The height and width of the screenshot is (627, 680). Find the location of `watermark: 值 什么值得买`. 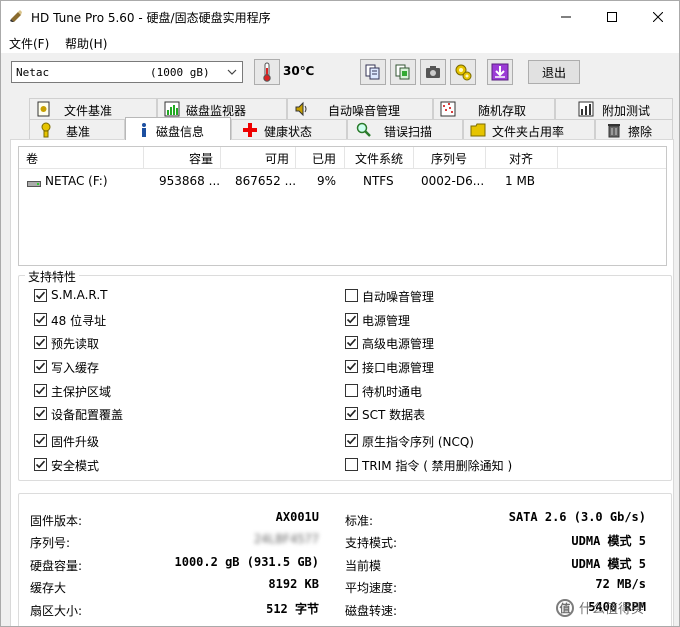

watermark: 值 什么值得买 is located at coordinates (600, 607).